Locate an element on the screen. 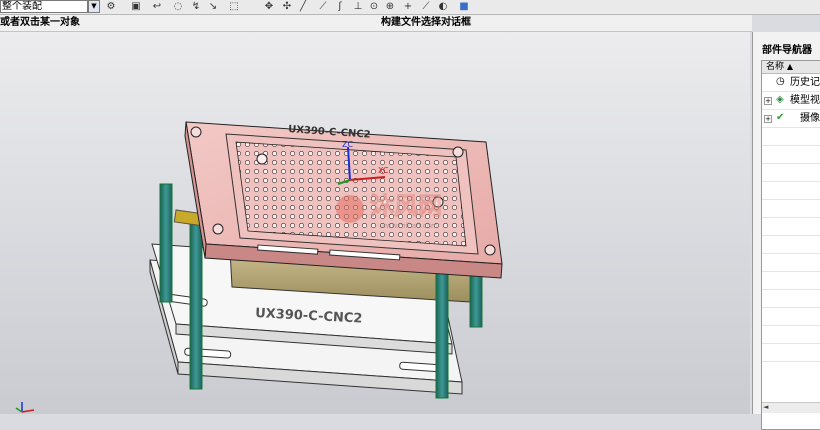 The image size is (820, 430). tree-row-model-views: + ◈ 模型视图 is located at coordinates (791, 101).